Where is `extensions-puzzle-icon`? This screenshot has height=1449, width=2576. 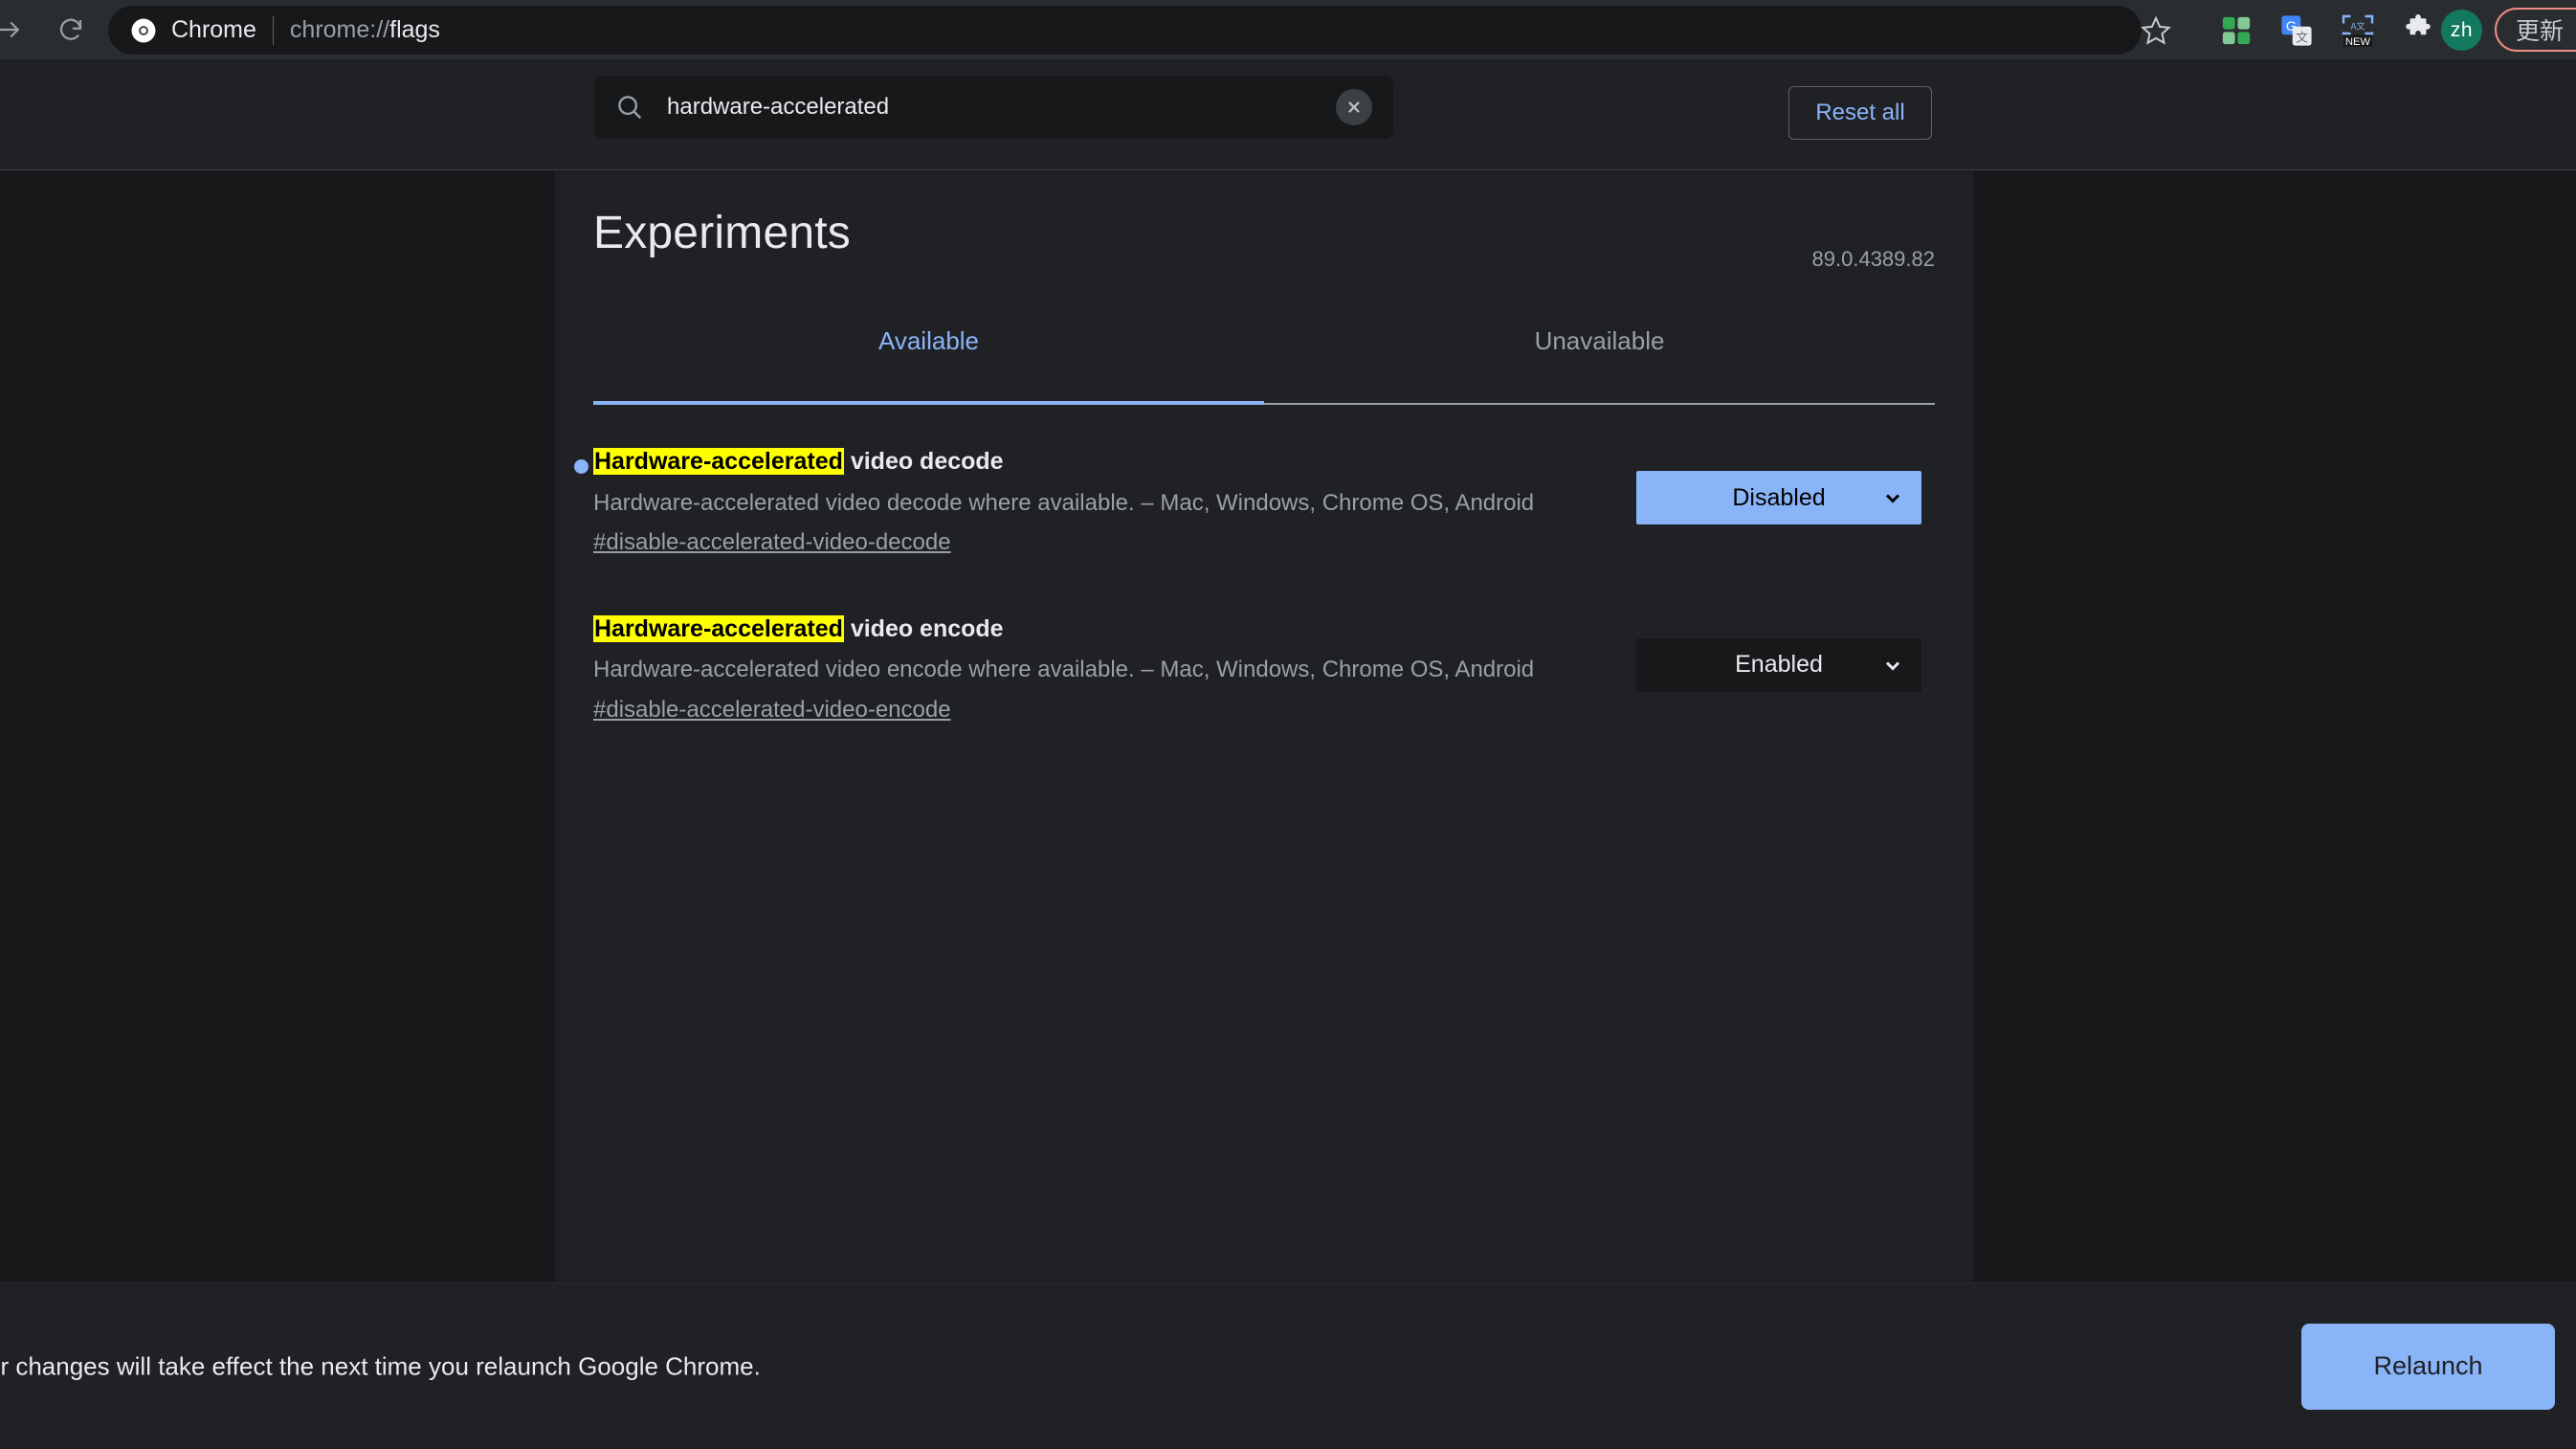
extensions-puzzle-icon is located at coordinates (2418, 31).